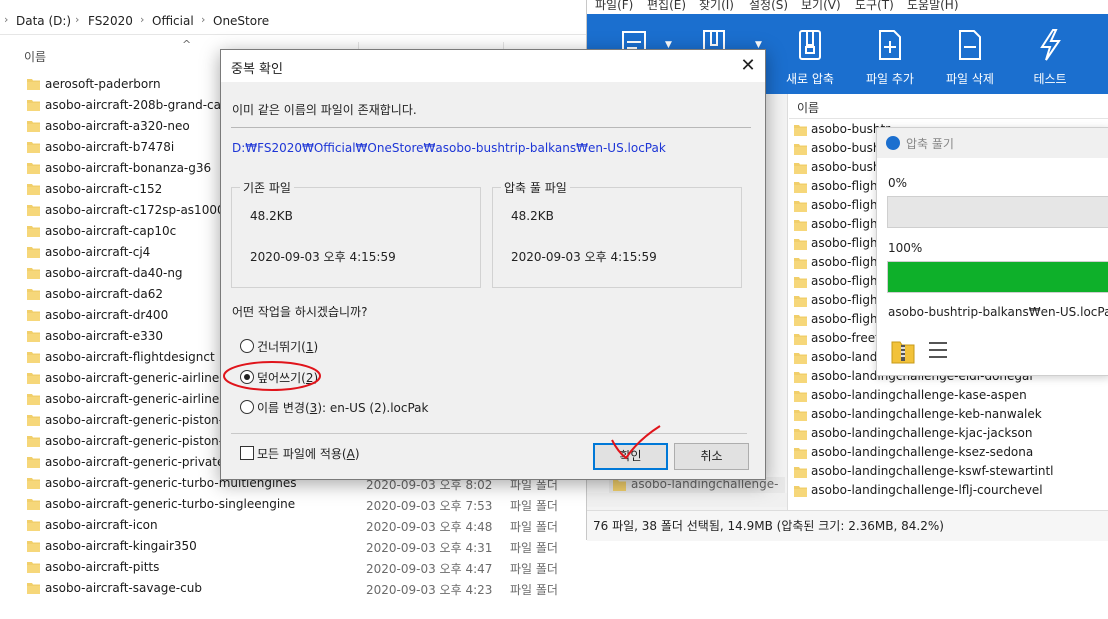  What do you see at coordinates (144, 378) in the screenshot?
I see `file-name: asobo-aircraft-generic-airliner-qu` at bounding box center [144, 378].